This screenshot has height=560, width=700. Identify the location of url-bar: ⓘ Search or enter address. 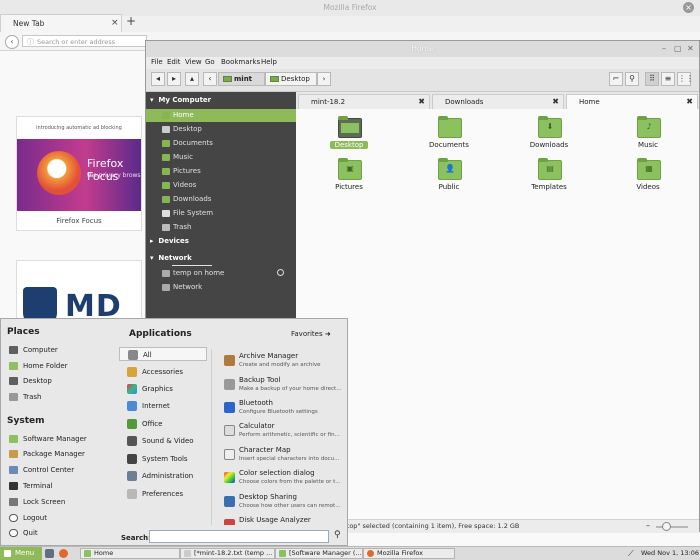
(84, 41).